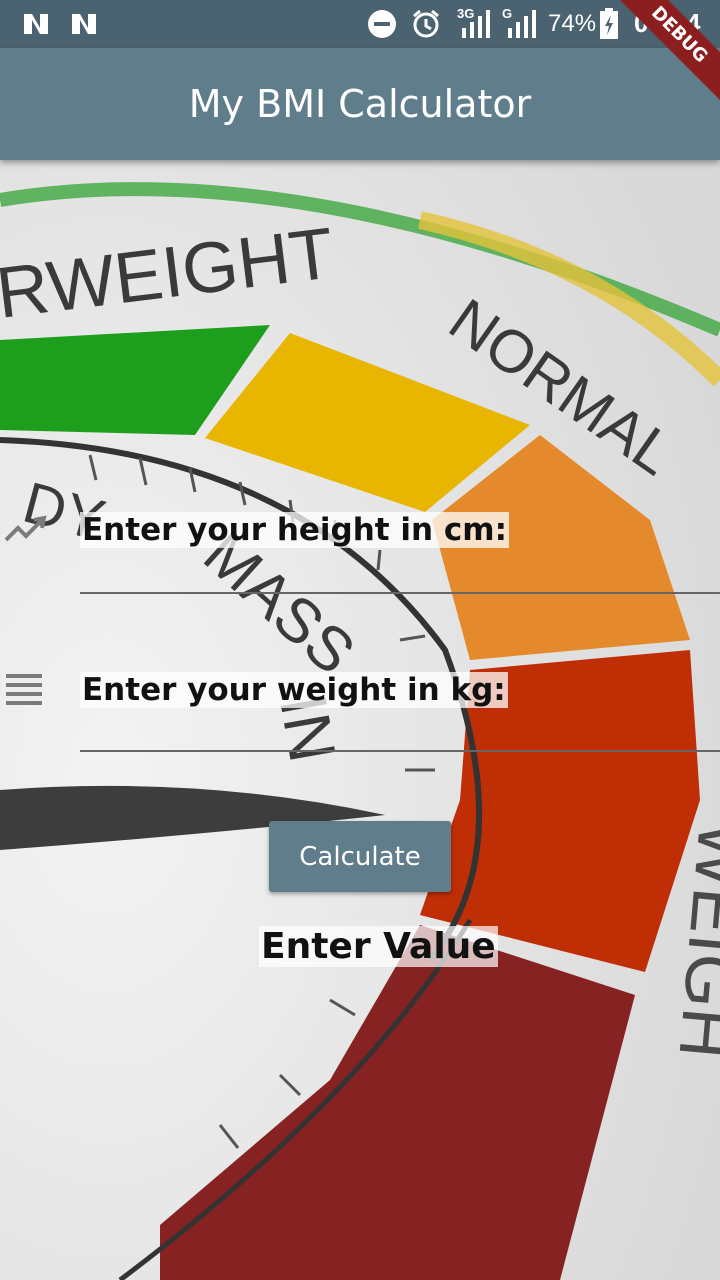 Image resolution: width=720 pixels, height=1280 pixels. I want to click on trending-up-icon, so click(25, 528).